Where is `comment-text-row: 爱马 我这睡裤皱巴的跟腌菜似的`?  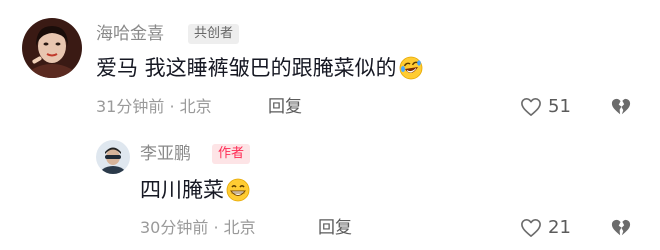 comment-text-row: 爱马 我这睡裤皱巴的跟腌菜似的 is located at coordinates (259, 68).